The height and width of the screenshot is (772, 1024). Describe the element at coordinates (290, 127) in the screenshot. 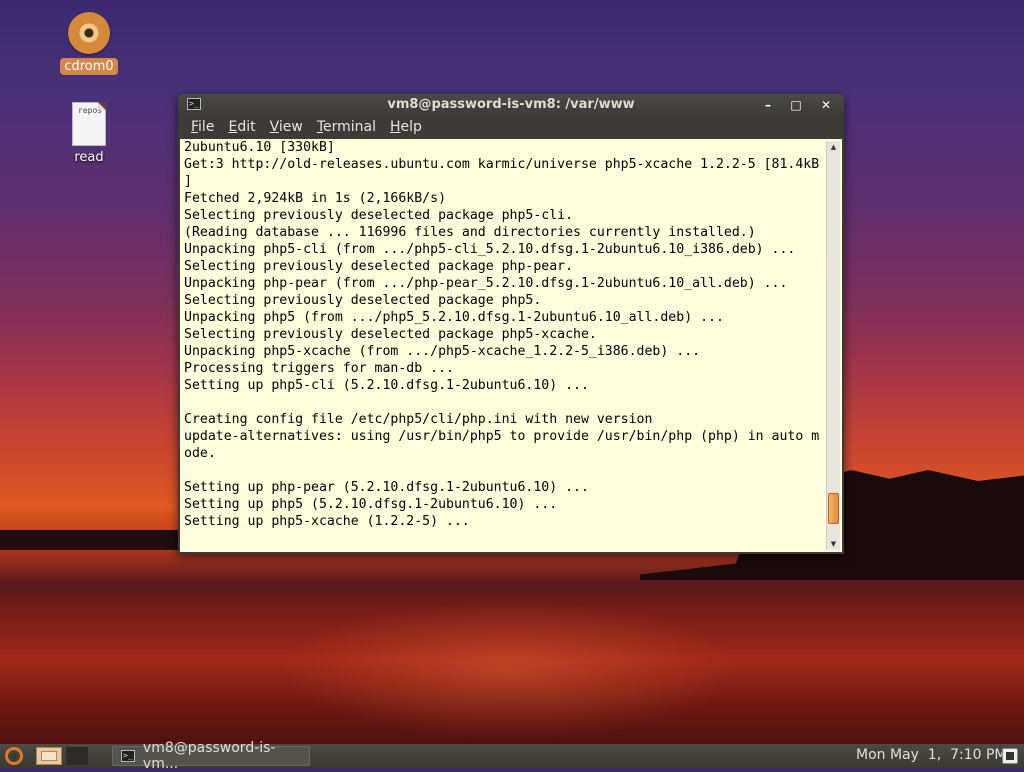

I see `menu-view-label: iew` at that location.